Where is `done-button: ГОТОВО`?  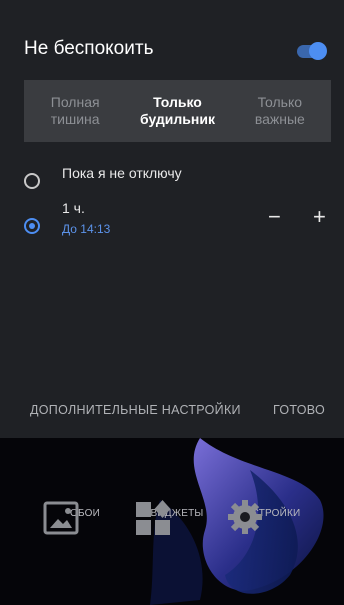
done-button: ГОТОВО is located at coordinates (299, 410).